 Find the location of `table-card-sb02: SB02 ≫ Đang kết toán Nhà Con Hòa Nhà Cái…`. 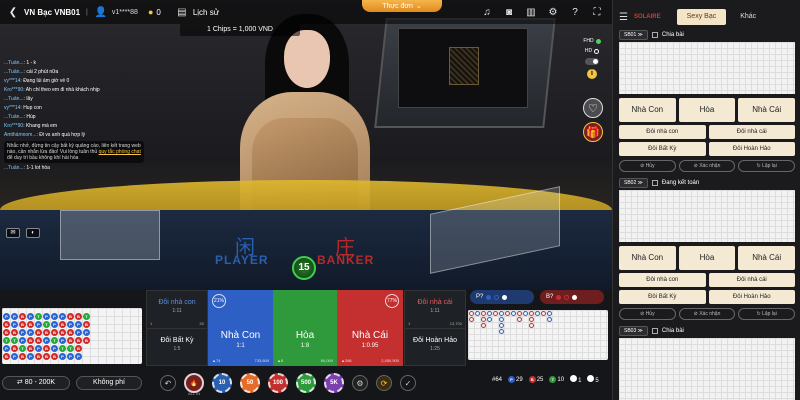

table-card-sb02: SB02 ≫ Đang kết toán Nhà Con Hòa Nhà Cái… is located at coordinates (707, 249).